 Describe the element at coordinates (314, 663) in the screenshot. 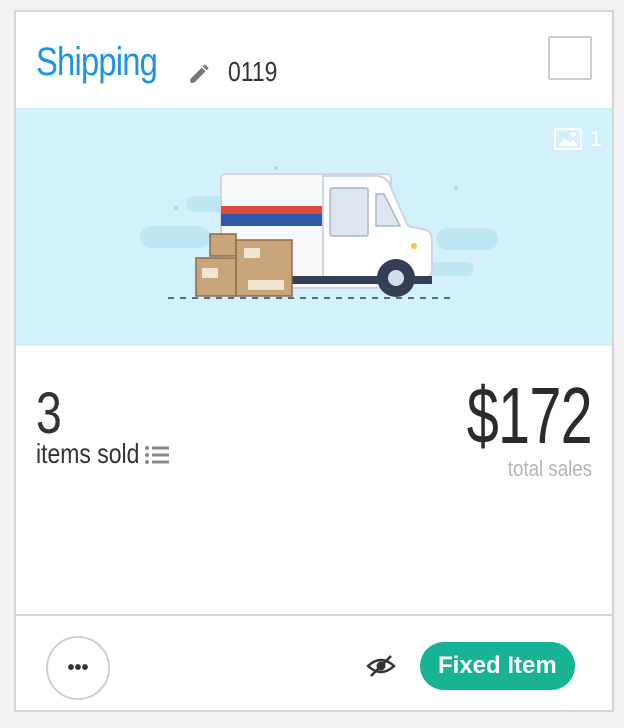

I see `card-footer: ••• Fixed Item` at that location.